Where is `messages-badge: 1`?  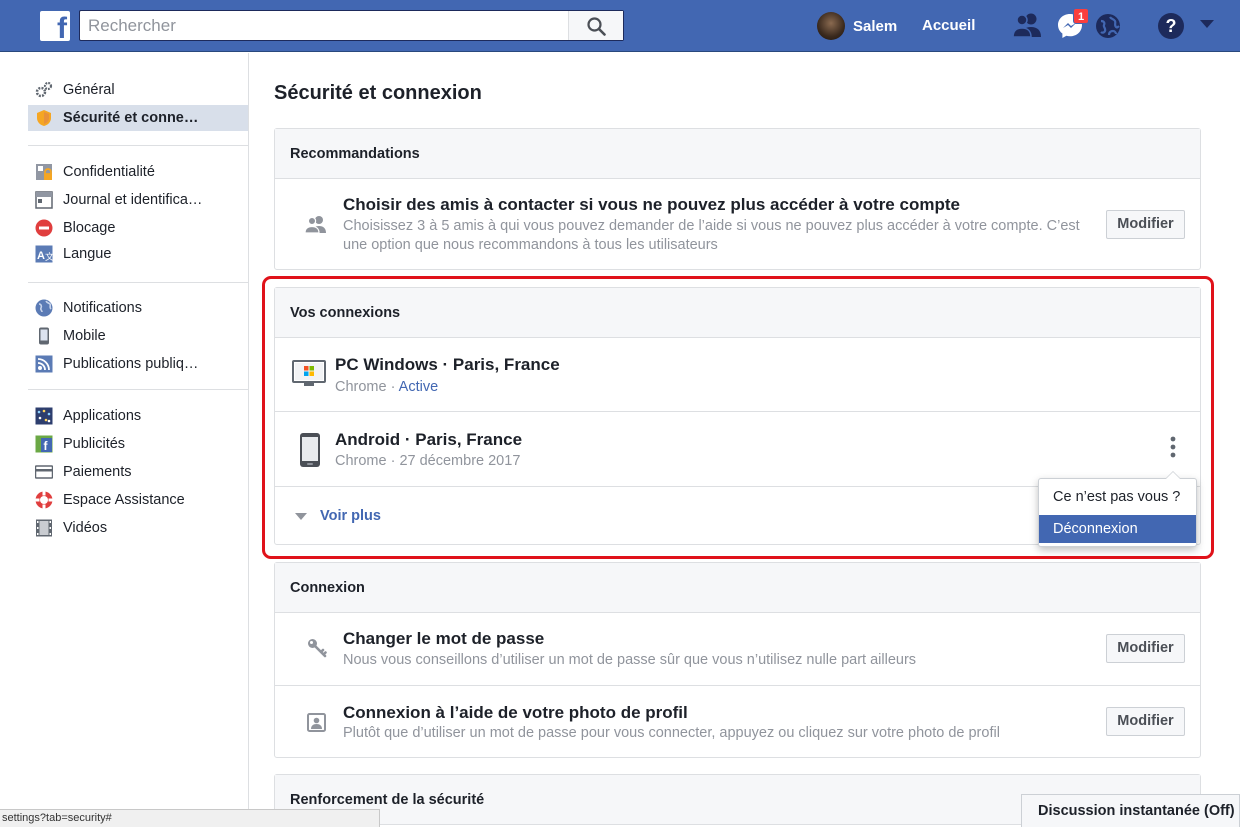 messages-badge: 1 is located at coordinates (1081, 16).